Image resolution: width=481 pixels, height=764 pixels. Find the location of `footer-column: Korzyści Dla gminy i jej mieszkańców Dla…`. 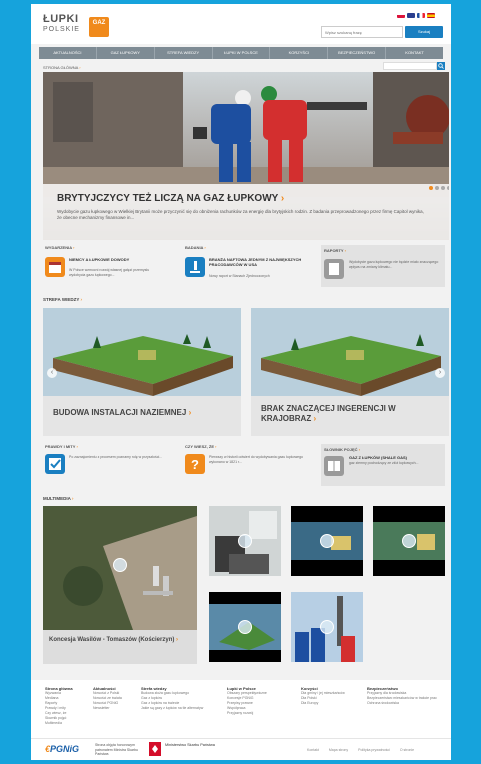

footer-column: Korzyści Dla gminy i jej mieszkańców Dla… is located at coordinates (331, 696).